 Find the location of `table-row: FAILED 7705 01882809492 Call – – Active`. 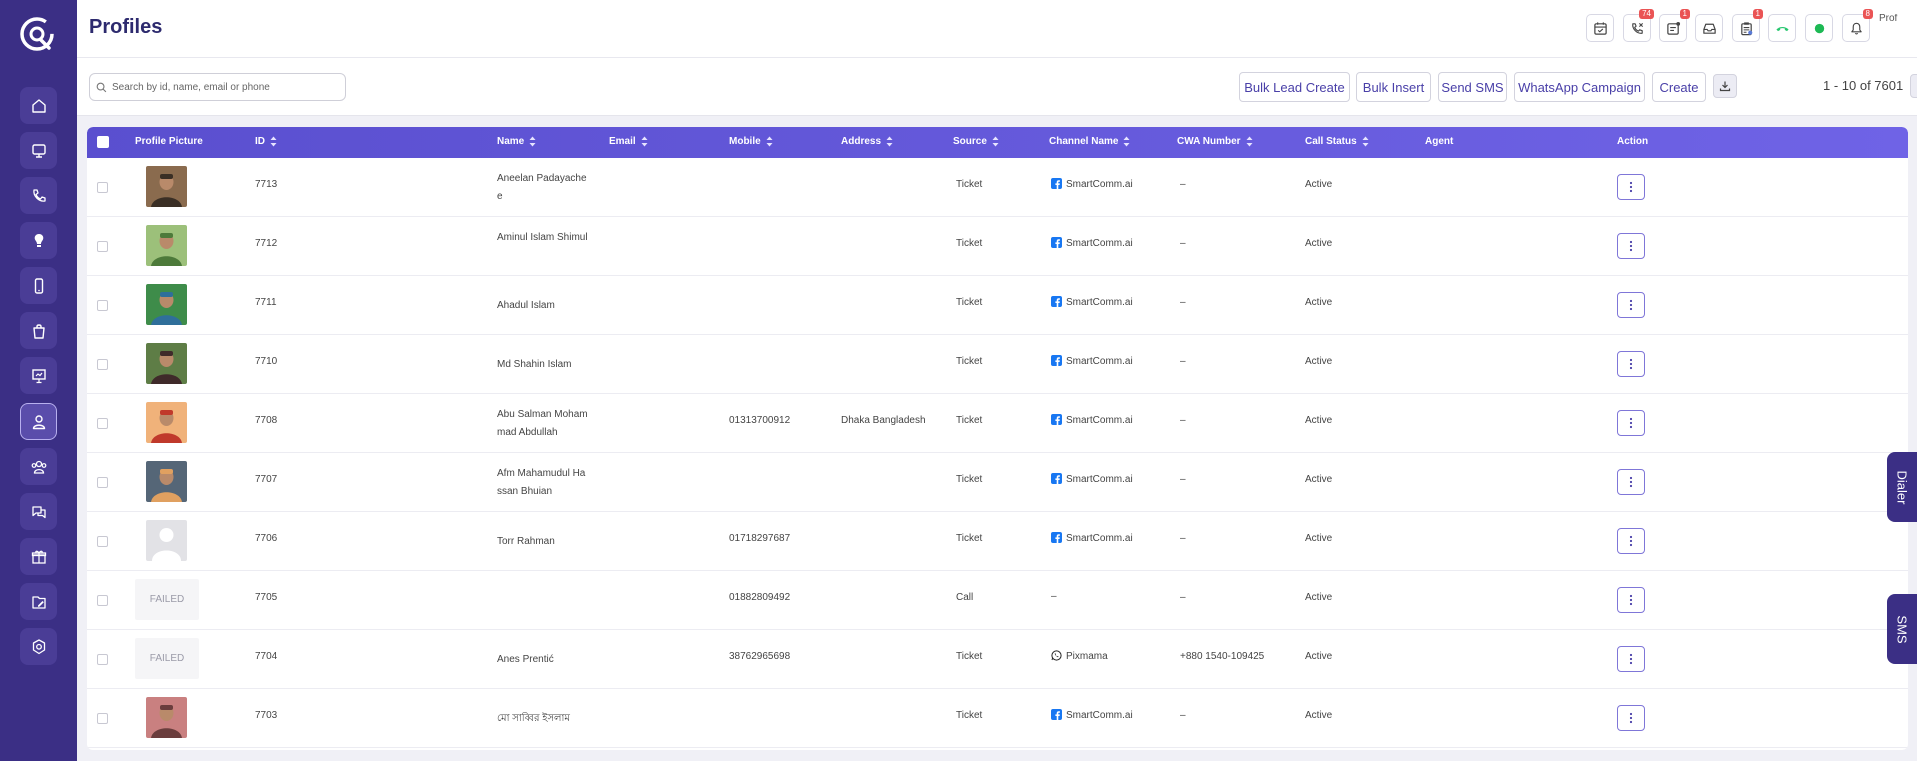

table-row: FAILED 7705 01882809492 Call – – Active is located at coordinates (997, 600).